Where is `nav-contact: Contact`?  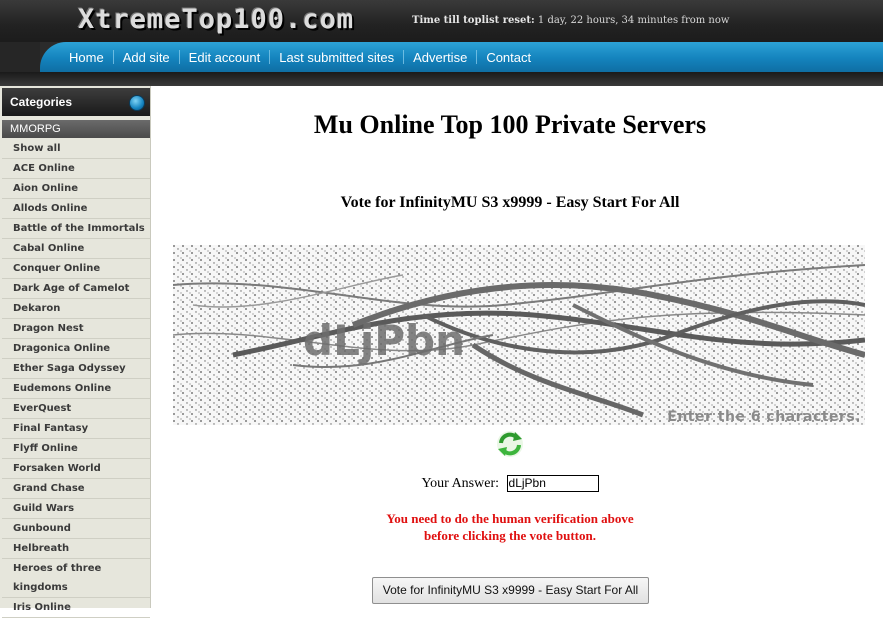 nav-contact: Contact is located at coordinates (508, 57).